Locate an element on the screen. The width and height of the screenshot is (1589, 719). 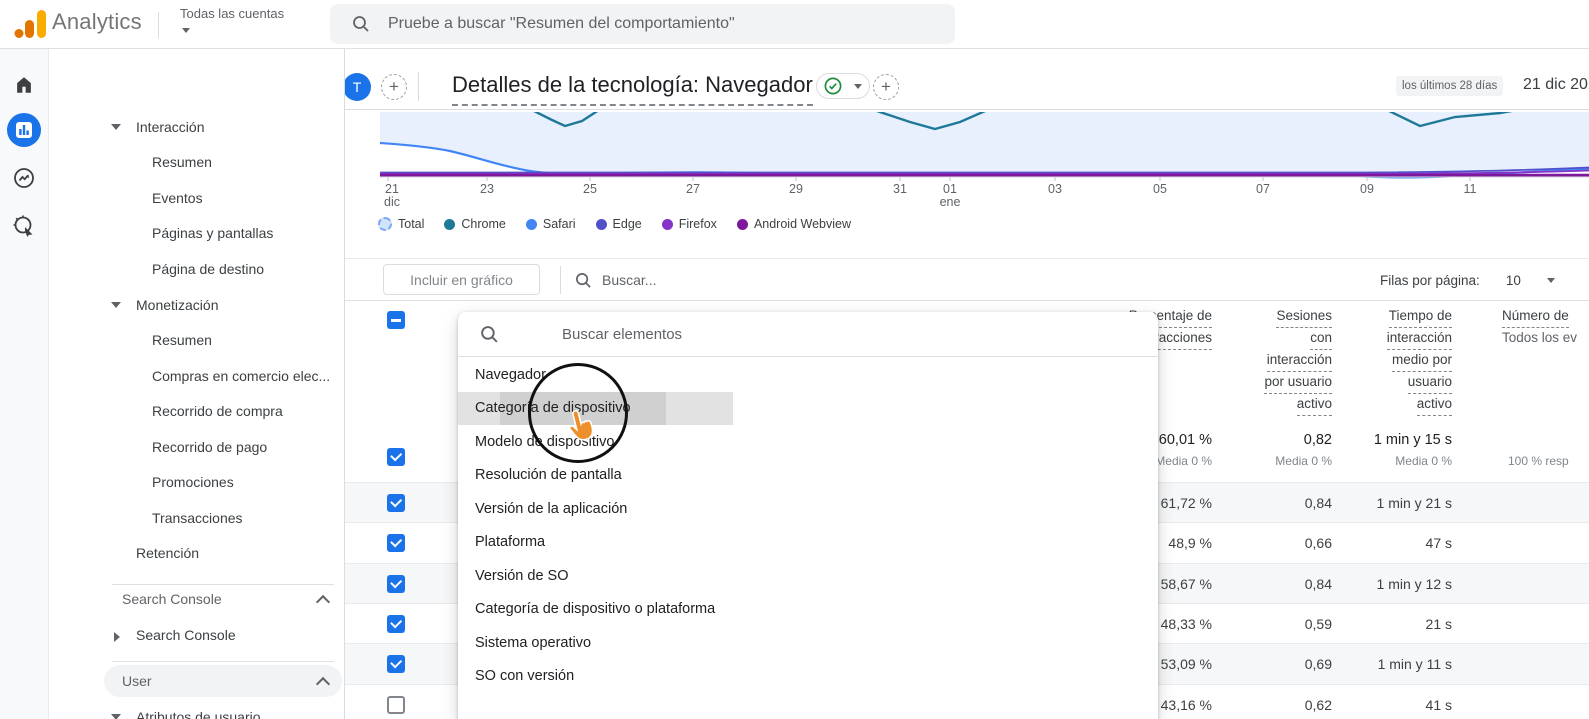
explore-icon is located at coordinates (24, 178).